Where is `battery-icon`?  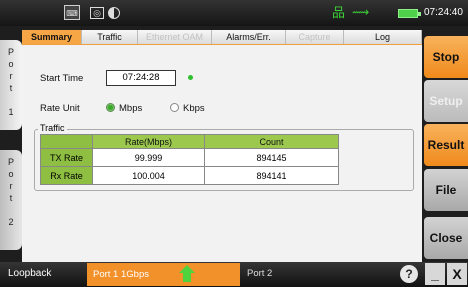
battery-icon is located at coordinates (409, 13).